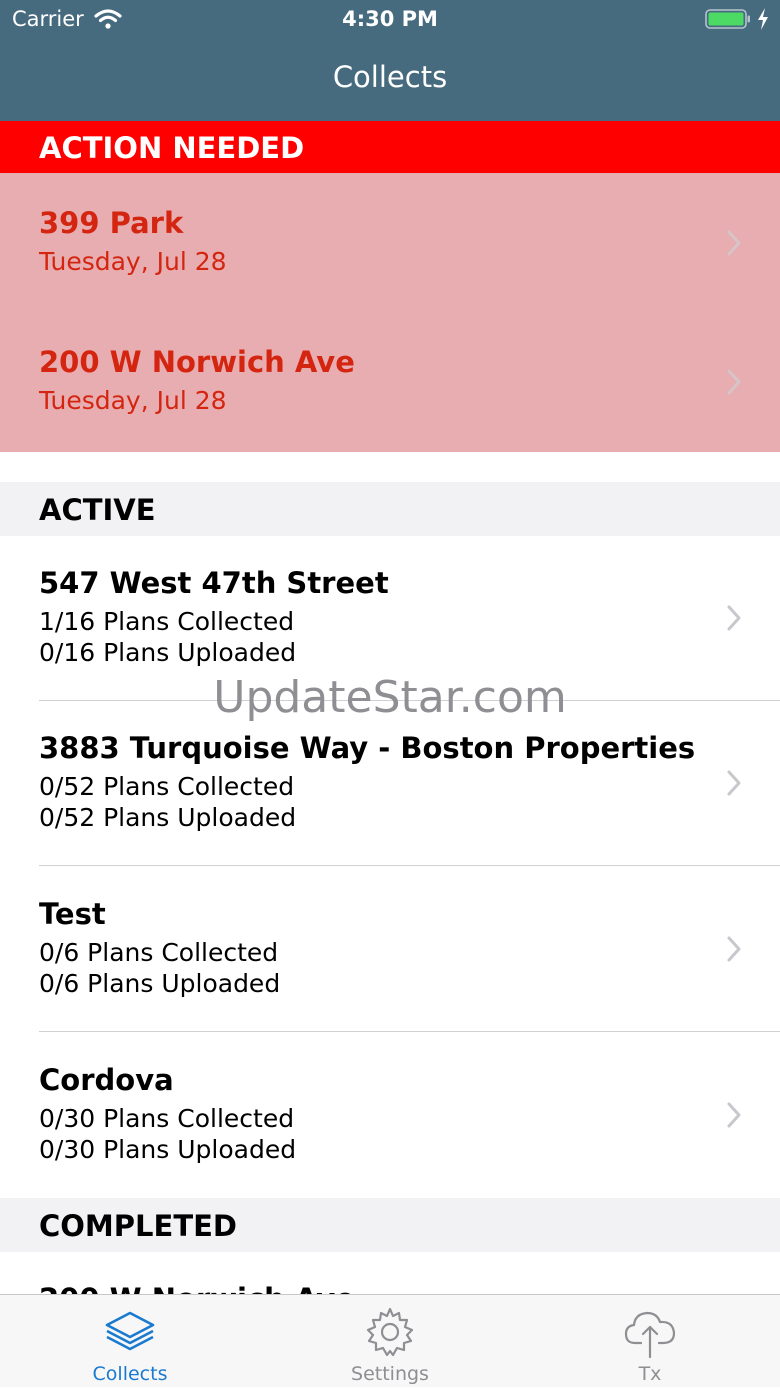 Image resolution: width=780 pixels, height=1388 pixels. I want to click on action-needed-header: ACTION NEEDED, so click(390, 147).